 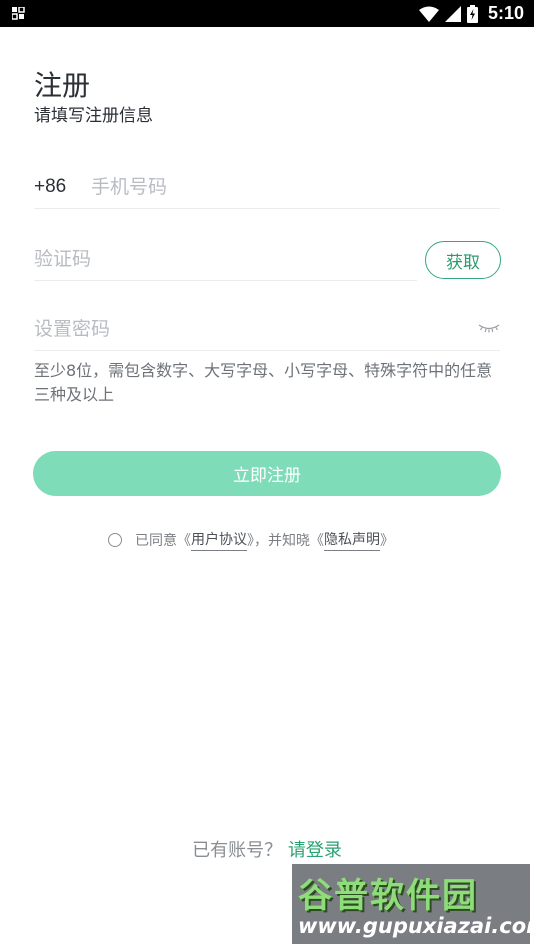 I want to click on password-input, so click(x=249, y=329).